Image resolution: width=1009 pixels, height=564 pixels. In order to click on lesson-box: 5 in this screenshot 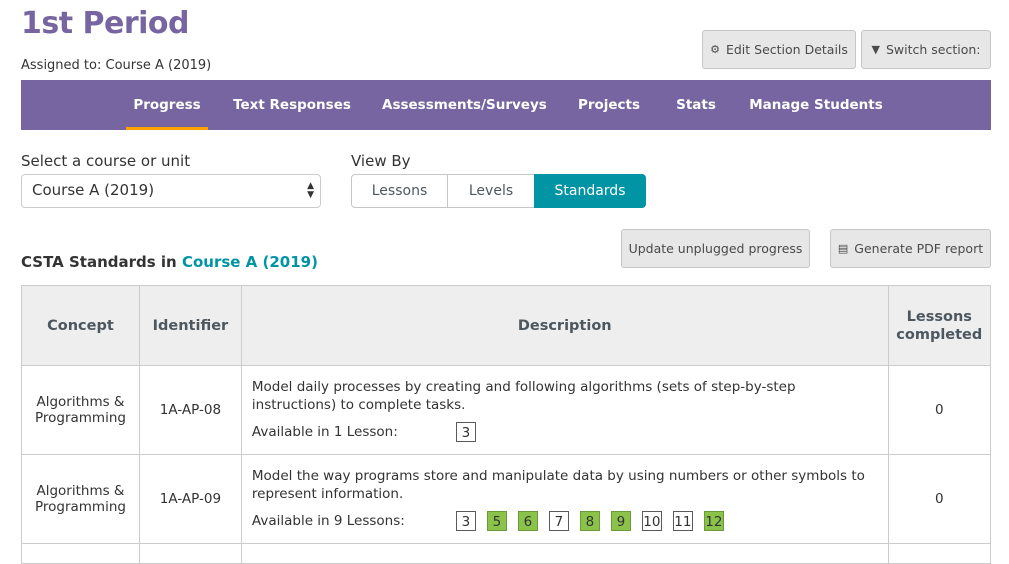, I will do `click(496, 521)`.